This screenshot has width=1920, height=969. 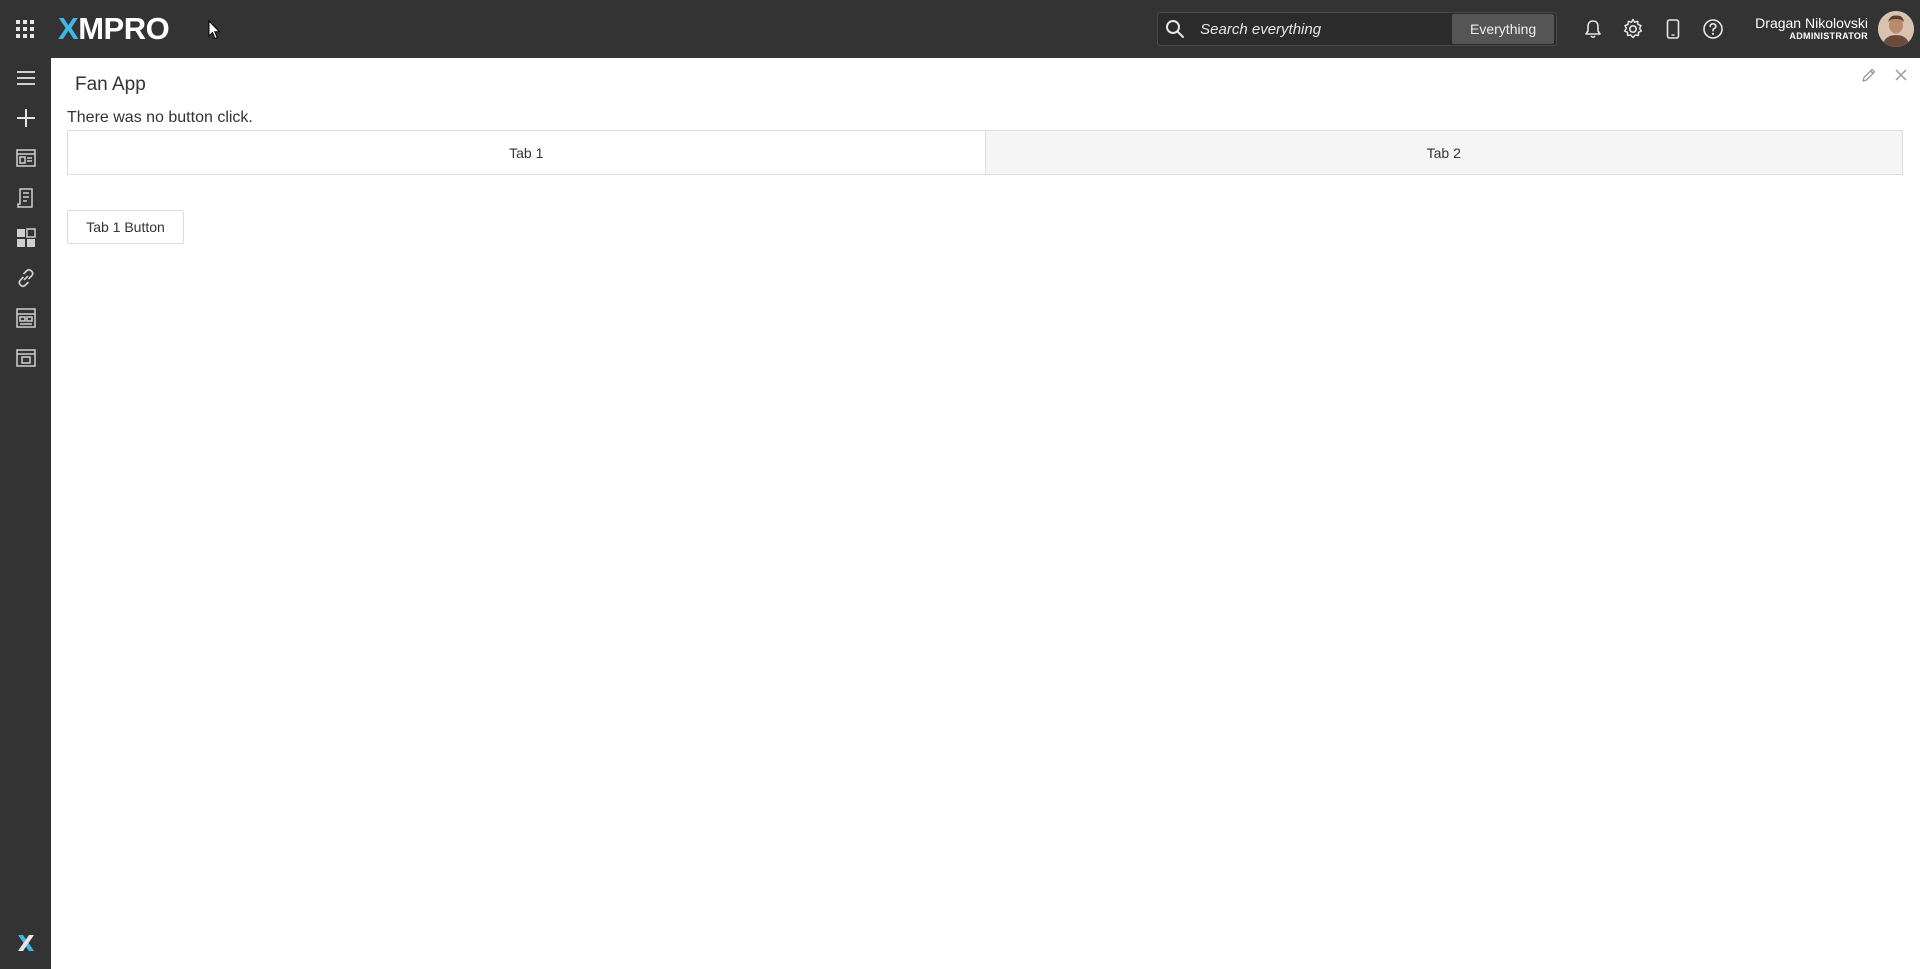 I want to click on sidebar-item-layouts, so click(x=25, y=358).